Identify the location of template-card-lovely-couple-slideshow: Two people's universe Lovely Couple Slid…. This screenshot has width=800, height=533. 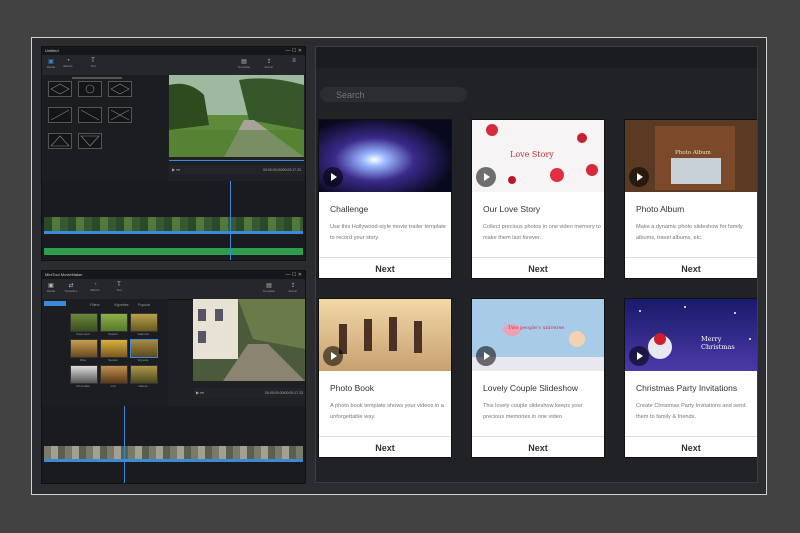
(538, 378).